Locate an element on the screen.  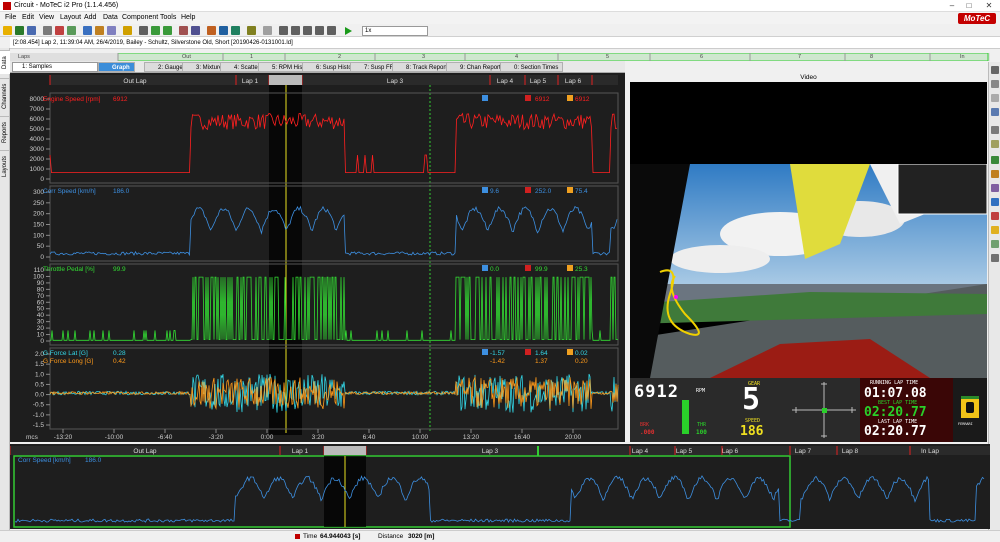
print-icon is located at coordinates (47, 30).